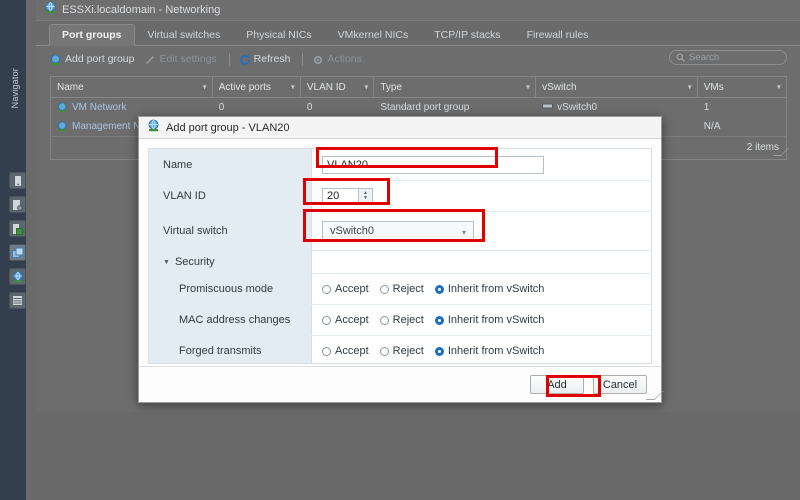 Image resolution: width=800 pixels, height=500 pixels. I want to click on add-port-group-button: Add port group, so click(92, 59).